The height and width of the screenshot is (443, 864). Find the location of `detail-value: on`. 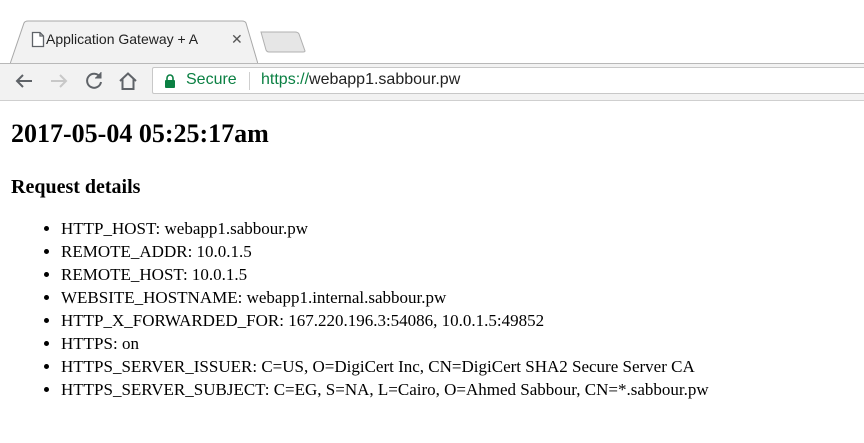

detail-value: on is located at coordinates (130, 343).